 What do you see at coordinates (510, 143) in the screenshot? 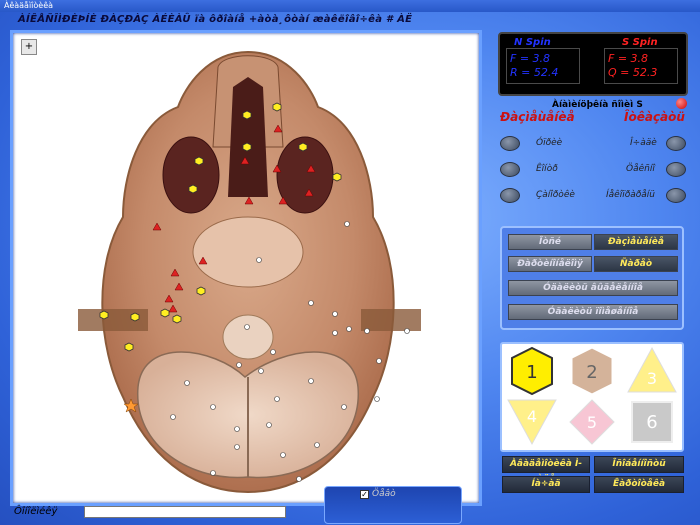
I see `left-option-1-button` at bounding box center [510, 143].